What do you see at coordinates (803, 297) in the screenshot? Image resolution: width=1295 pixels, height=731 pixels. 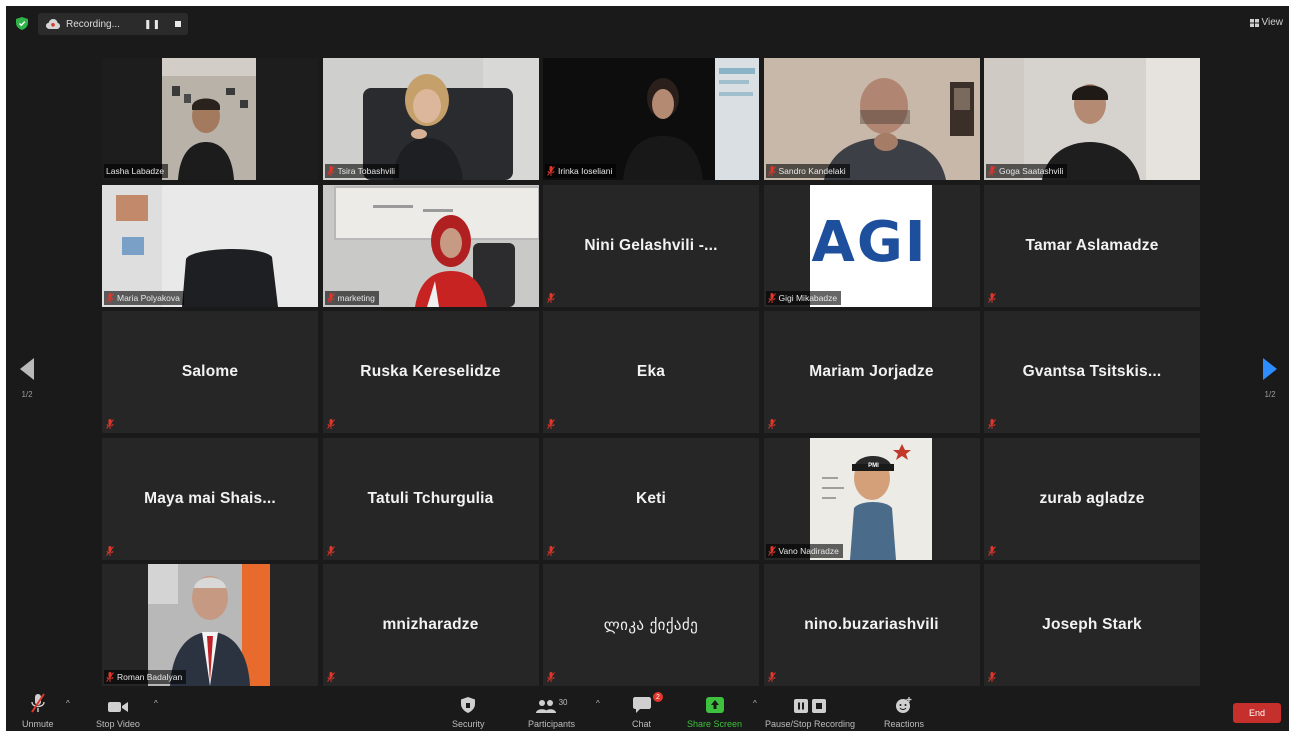 I see `participant-name-label: Gigi Mikabadze` at bounding box center [803, 297].